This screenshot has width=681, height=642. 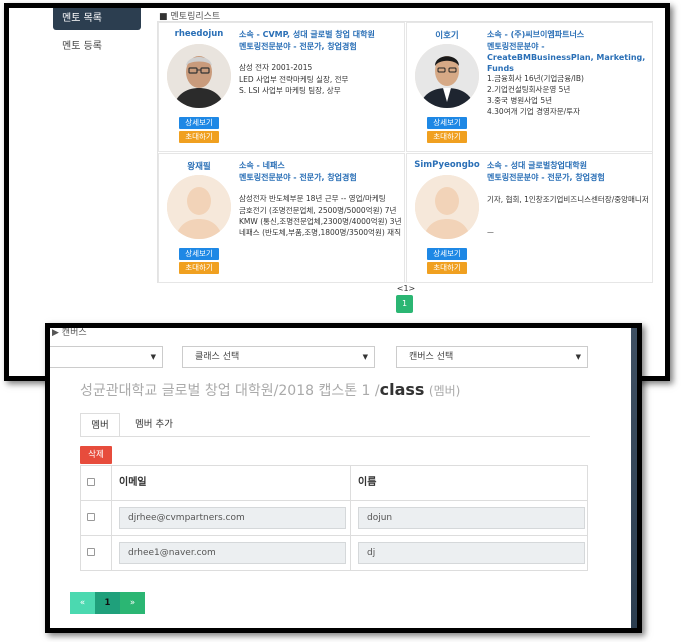 I want to click on mentor-affiliation: 소속 - 성대 글로벌창업대학원, so click(x=537, y=165).